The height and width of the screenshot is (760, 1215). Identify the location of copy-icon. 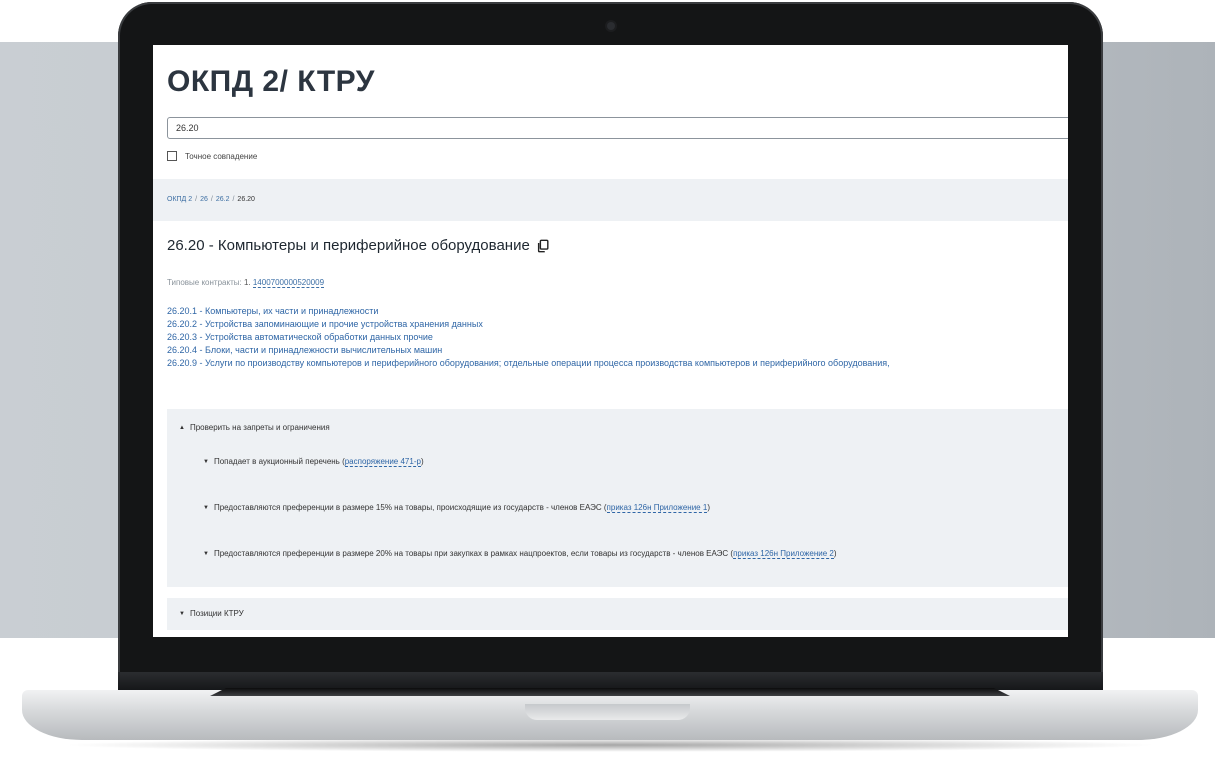
(543, 246).